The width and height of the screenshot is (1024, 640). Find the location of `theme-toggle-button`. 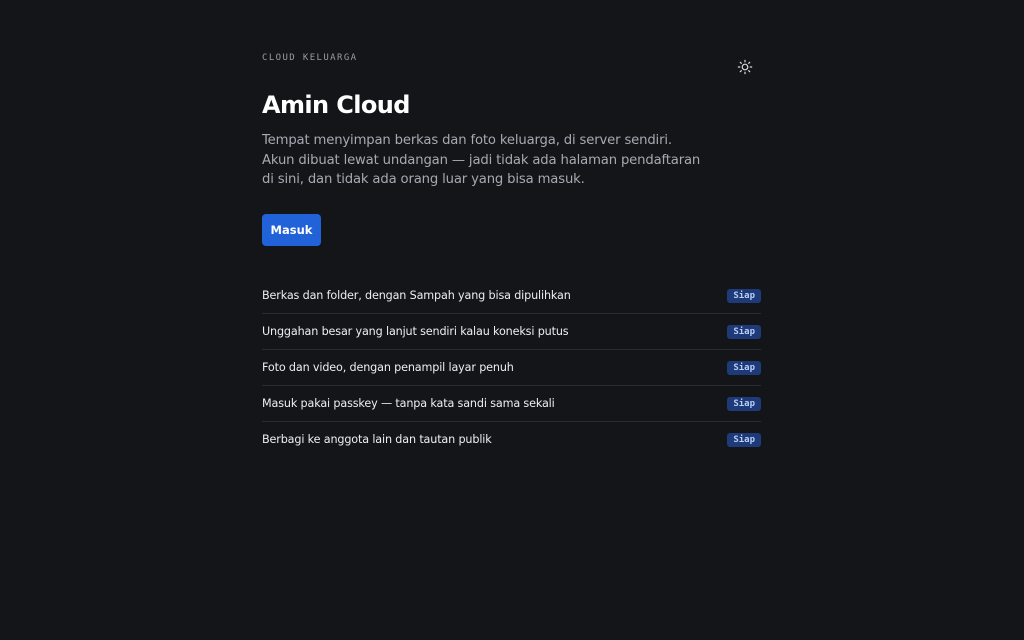

theme-toggle-button is located at coordinates (745, 67).